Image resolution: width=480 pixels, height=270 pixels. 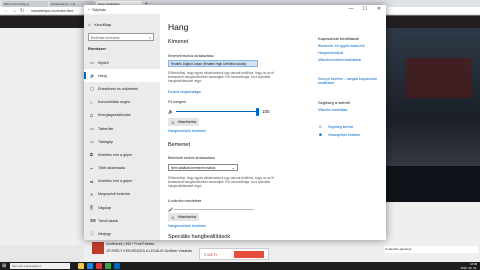 I want to click on search-icon: ⌕, so click(x=149, y=37).